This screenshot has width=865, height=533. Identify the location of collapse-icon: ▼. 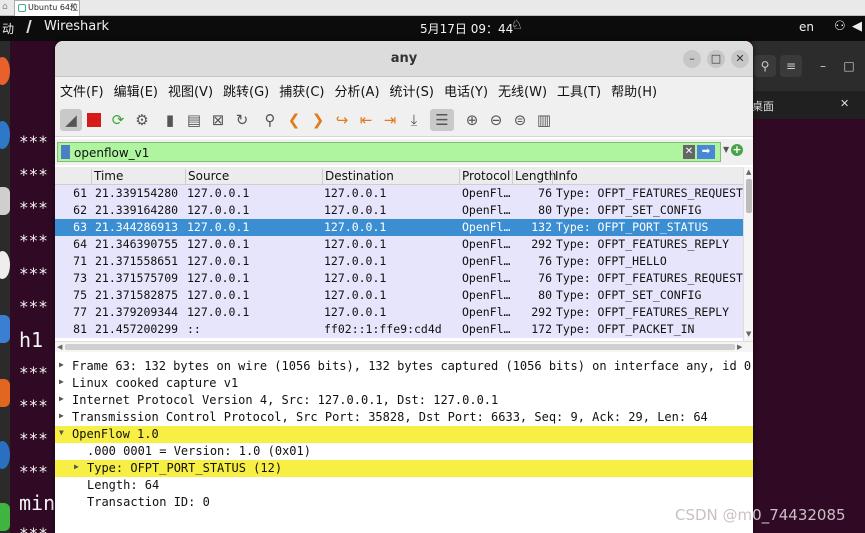
(61, 432).